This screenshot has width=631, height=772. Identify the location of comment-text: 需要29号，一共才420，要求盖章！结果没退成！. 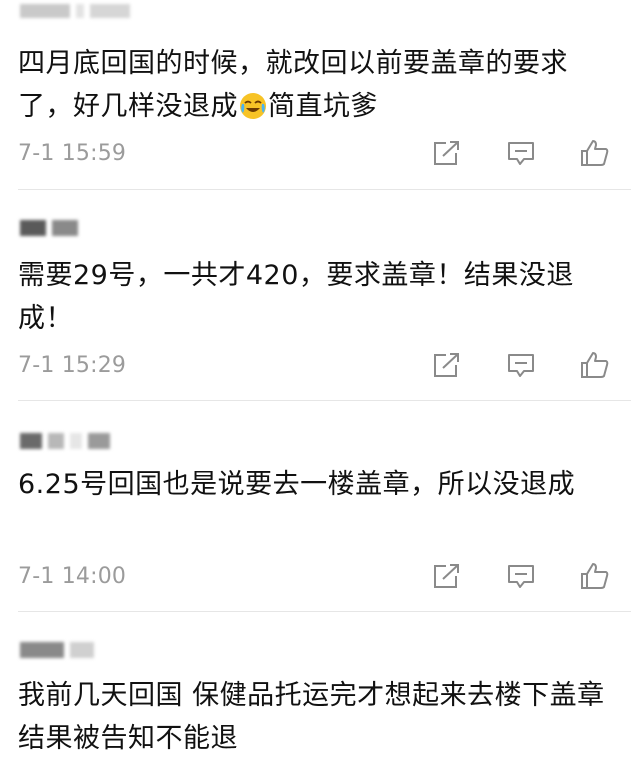
(296, 297).